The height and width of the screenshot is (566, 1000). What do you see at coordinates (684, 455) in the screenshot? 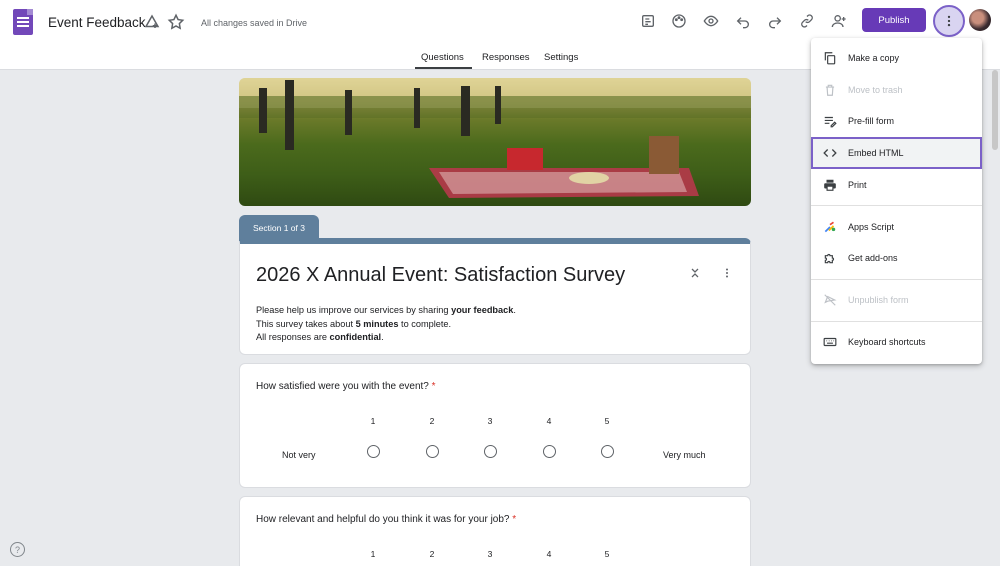
I see `scale-high-label: Very much` at bounding box center [684, 455].